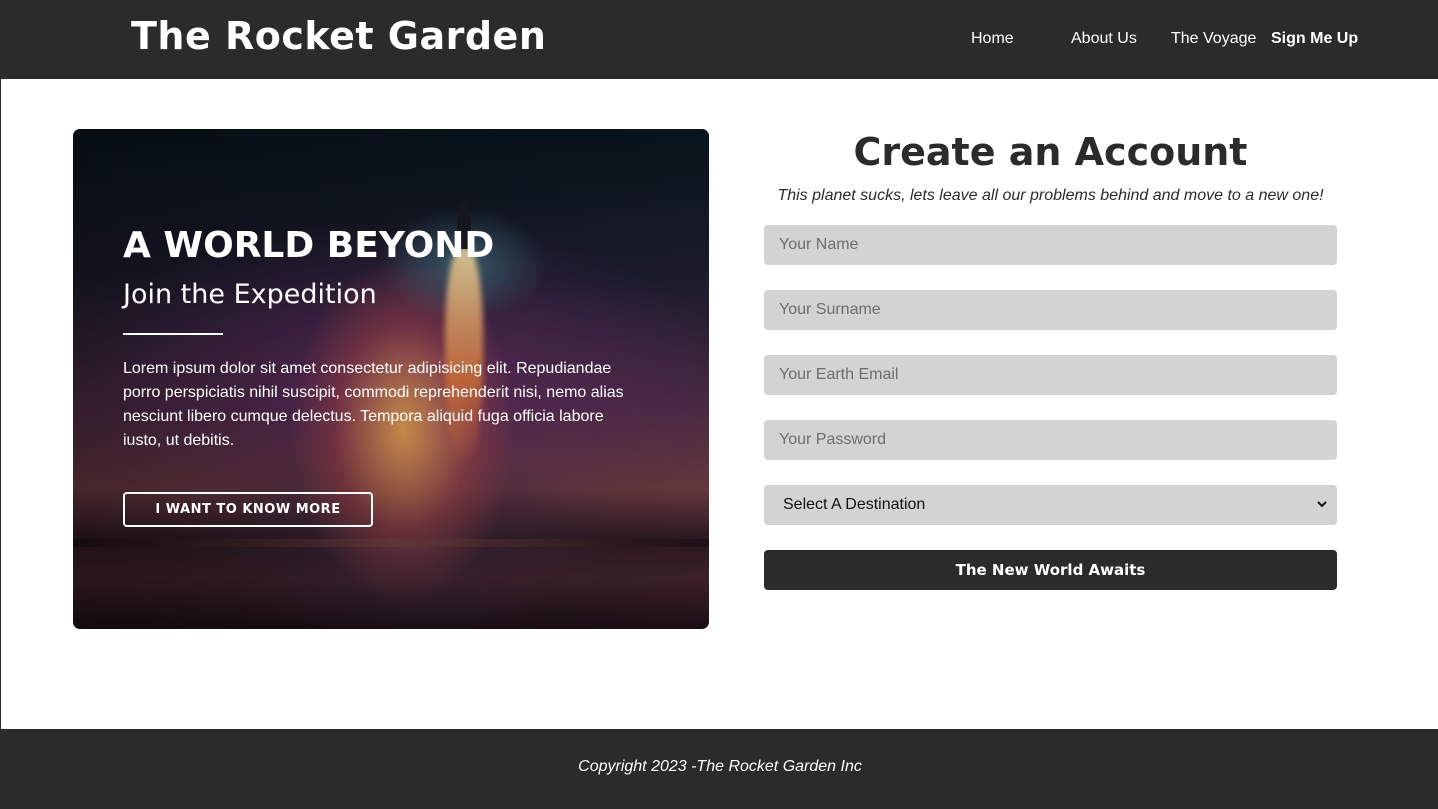 The image size is (1438, 809). Describe the element at coordinates (1104, 39) in the screenshot. I see `nav-about-us: About Us` at that location.